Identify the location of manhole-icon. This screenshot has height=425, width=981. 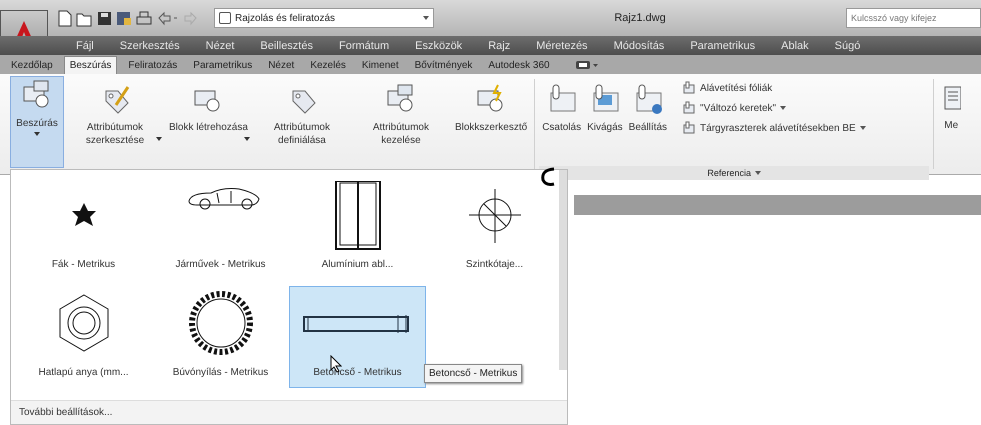
(220, 323).